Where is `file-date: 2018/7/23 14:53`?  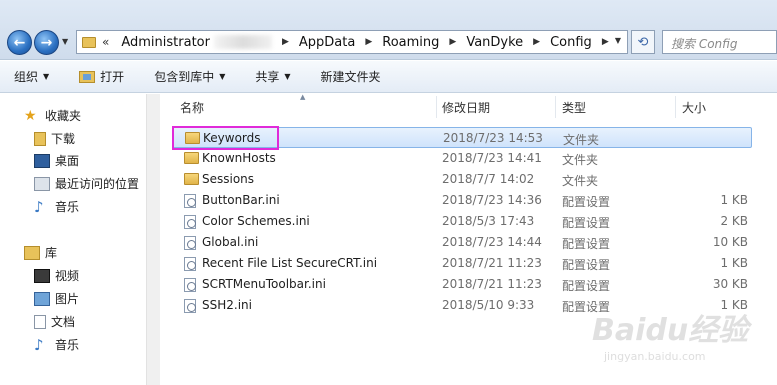
file-date: 2018/7/23 14:53 is located at coordinates (493, 138).